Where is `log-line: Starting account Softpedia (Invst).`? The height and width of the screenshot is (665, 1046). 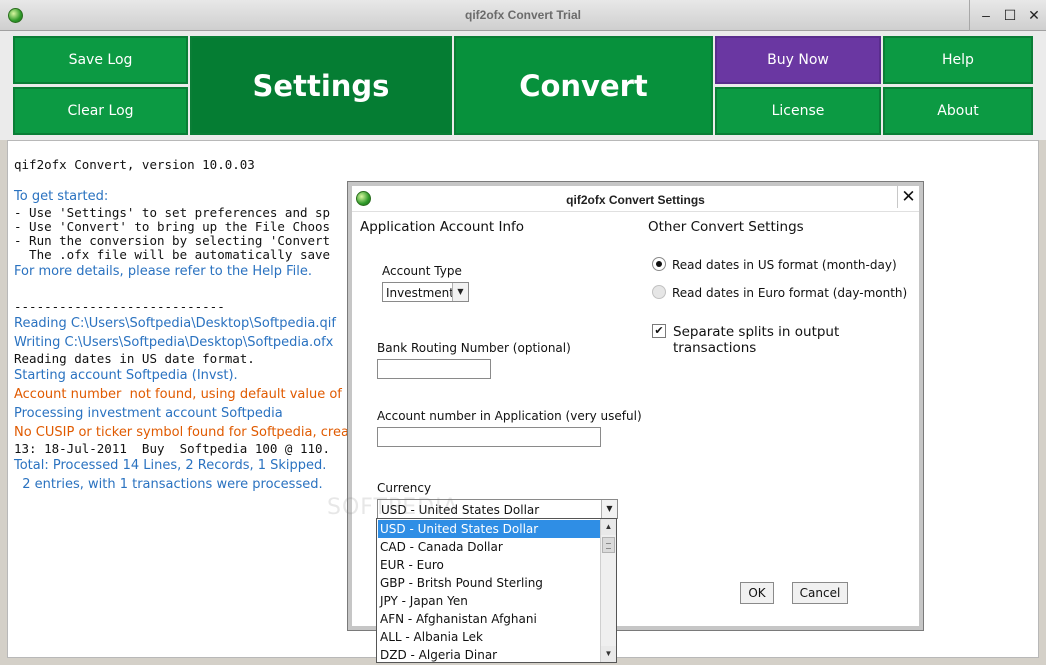
log-line: Starting account Softpedia (Invst). is located at coordinates (126, 375).